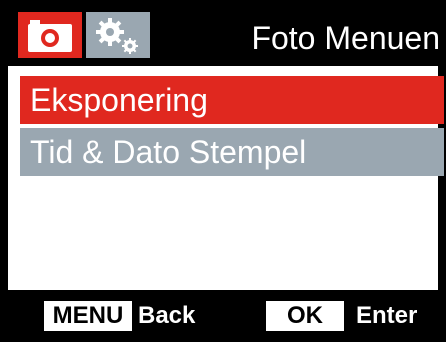  What do you see at coordinates (305, 316) in the screenshot?
I see `ok-key: OK` at bounding box center [305, 316].